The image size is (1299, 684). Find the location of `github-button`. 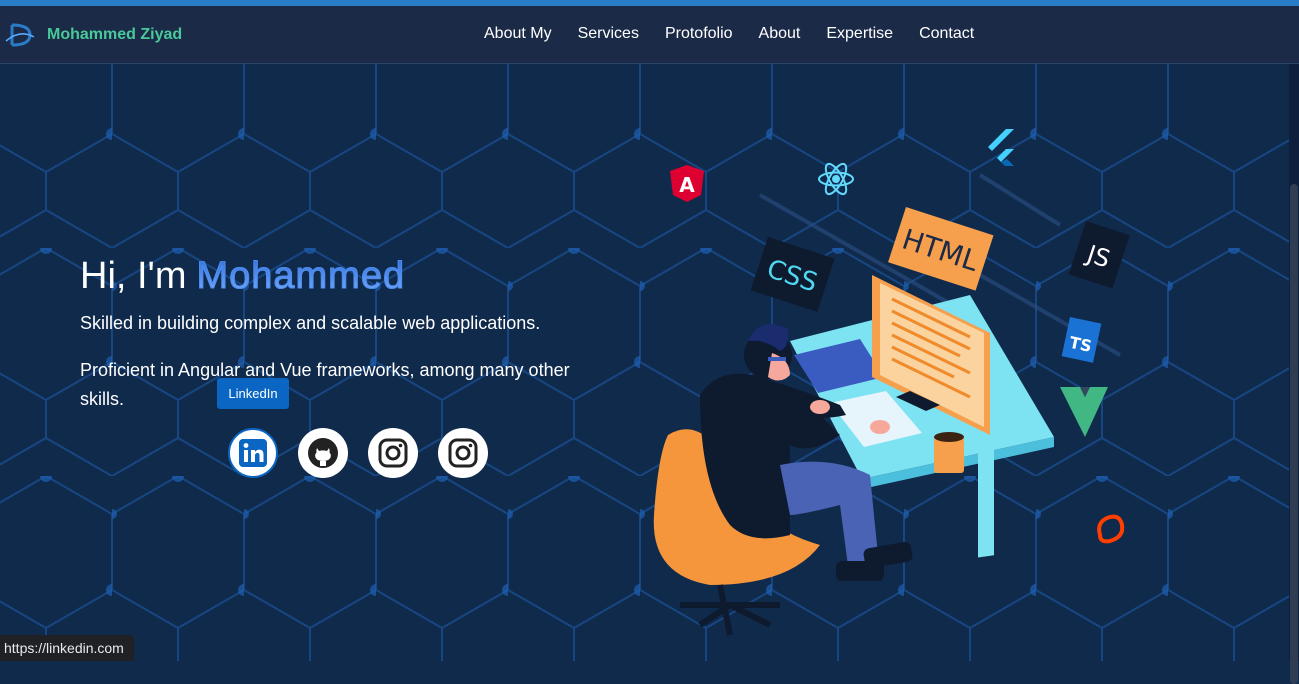

github-button is located at coordinates (323, 453).